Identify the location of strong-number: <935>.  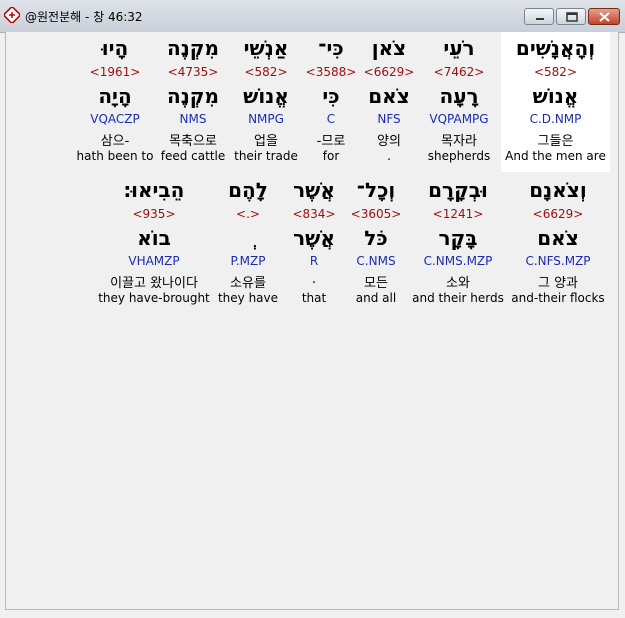
(154, 214).